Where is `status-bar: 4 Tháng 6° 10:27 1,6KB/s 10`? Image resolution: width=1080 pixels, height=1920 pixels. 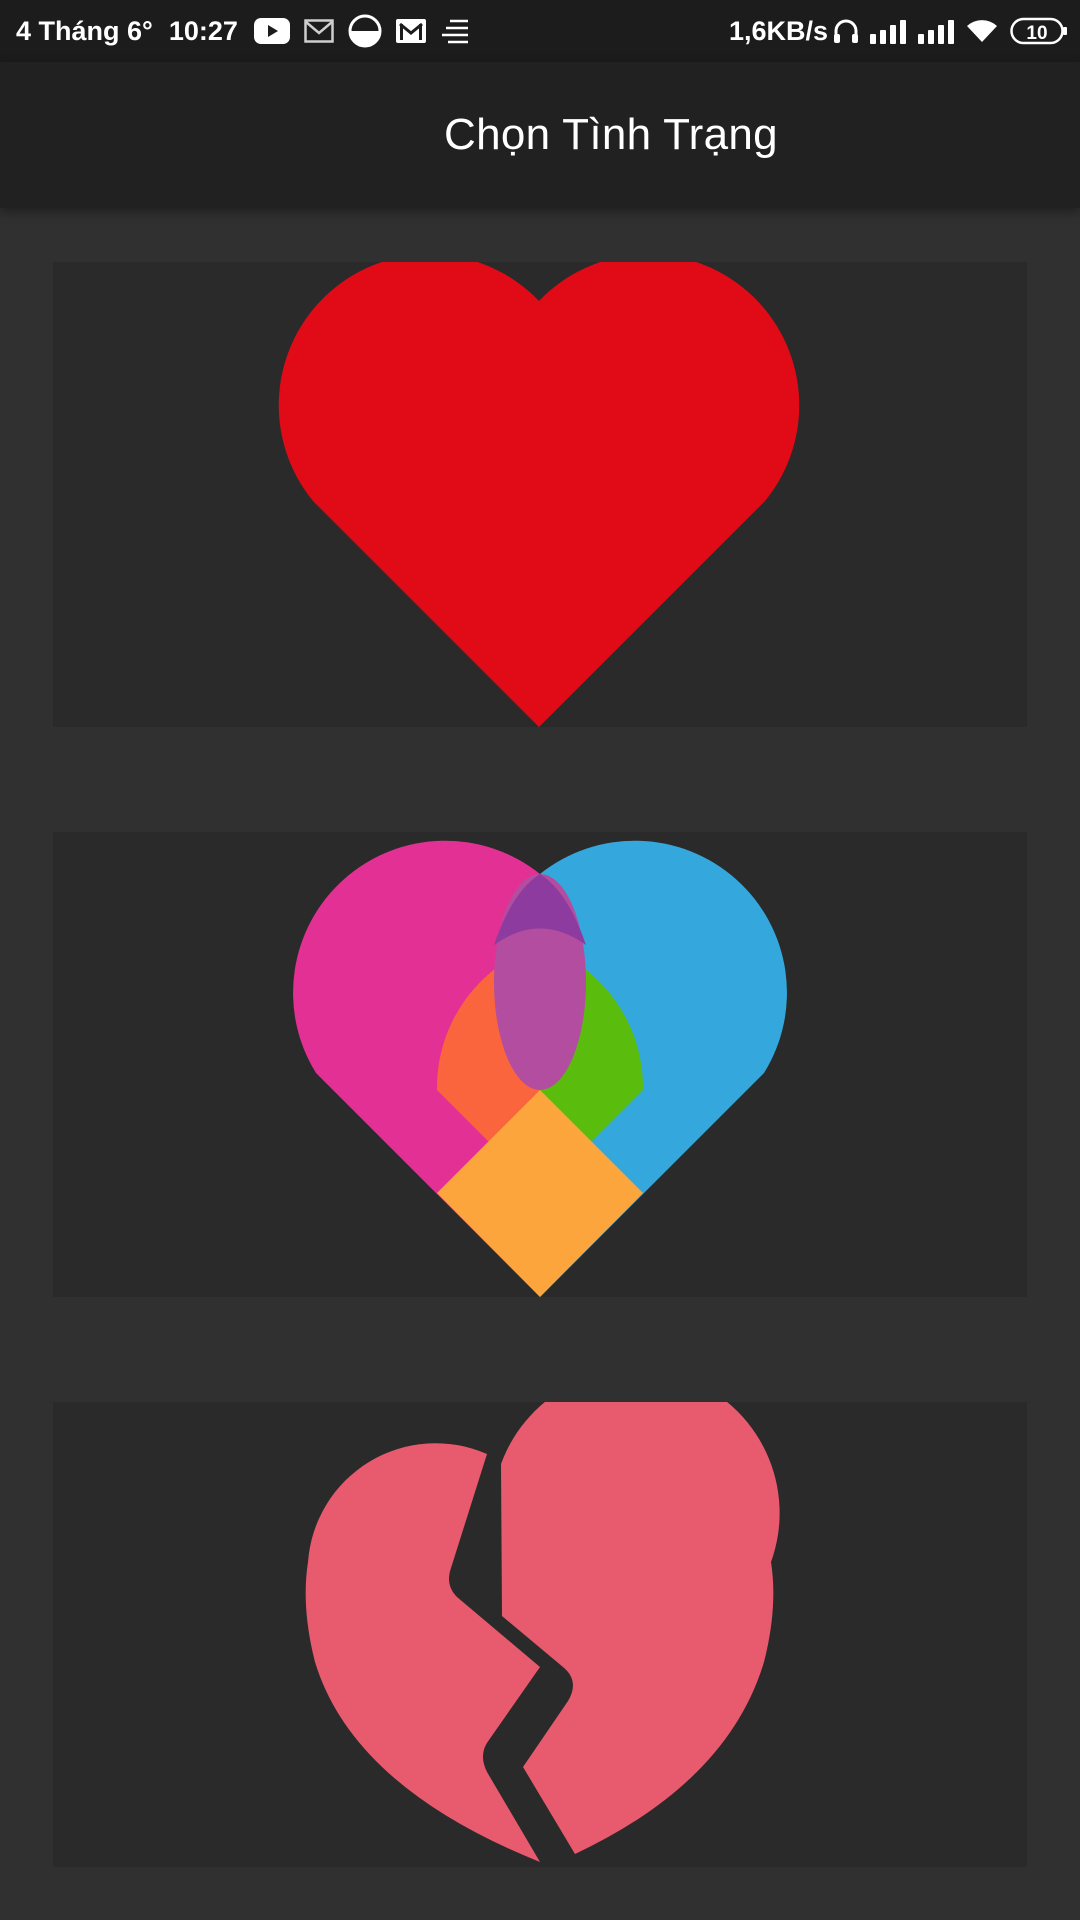
status-bar: 4 Tháng 6° 10:27 1,6KB/s 10 is located at coordinates (540, 31).